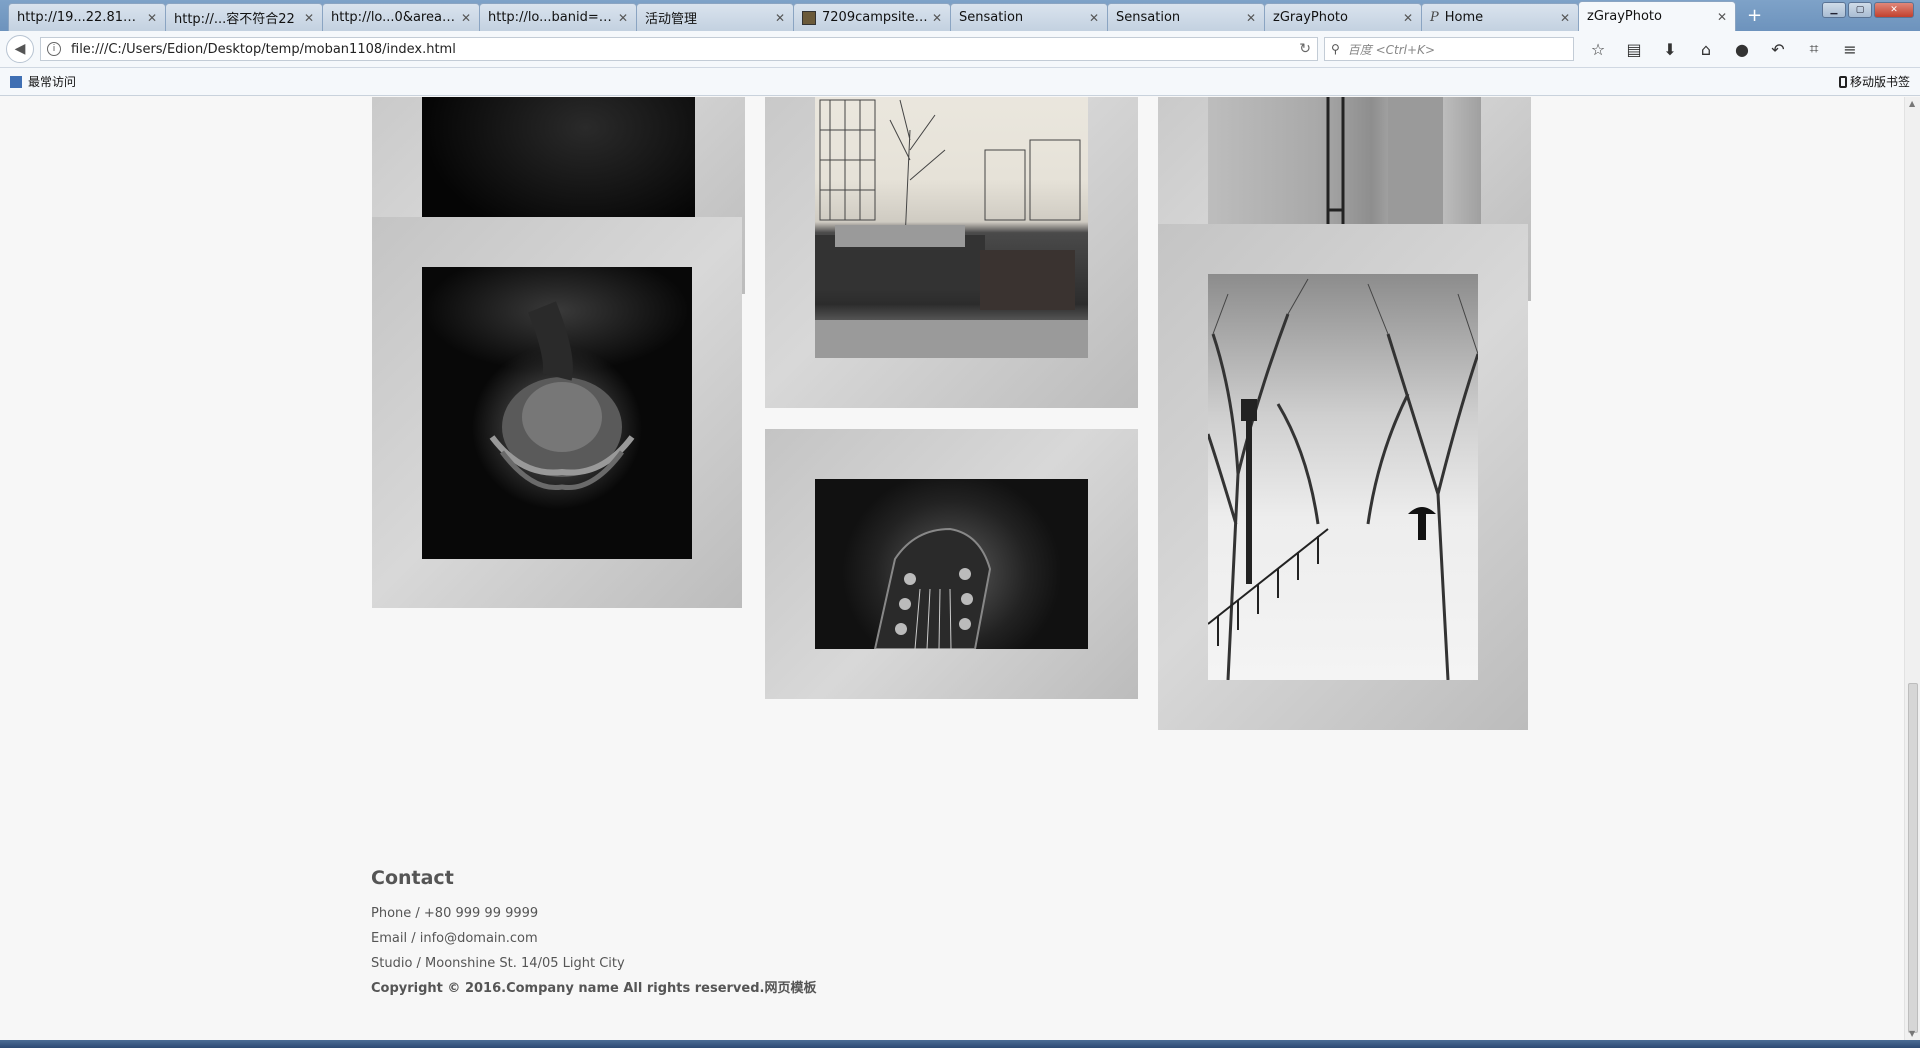  Describe the element at coordinates (1500, 17) in the screenshot. I see `browser-tab: P Home ✕` at that location.